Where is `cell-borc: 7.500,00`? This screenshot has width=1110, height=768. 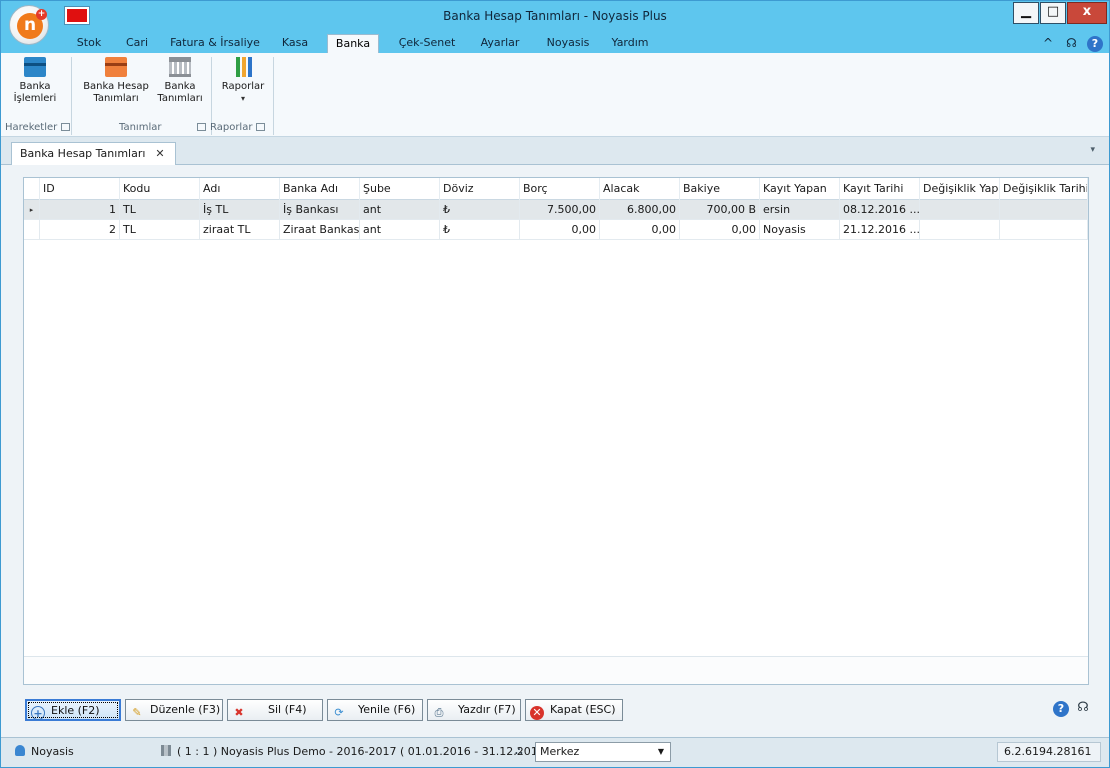 cell-borc: 7.500,00 is located at coordinates (560, 210).